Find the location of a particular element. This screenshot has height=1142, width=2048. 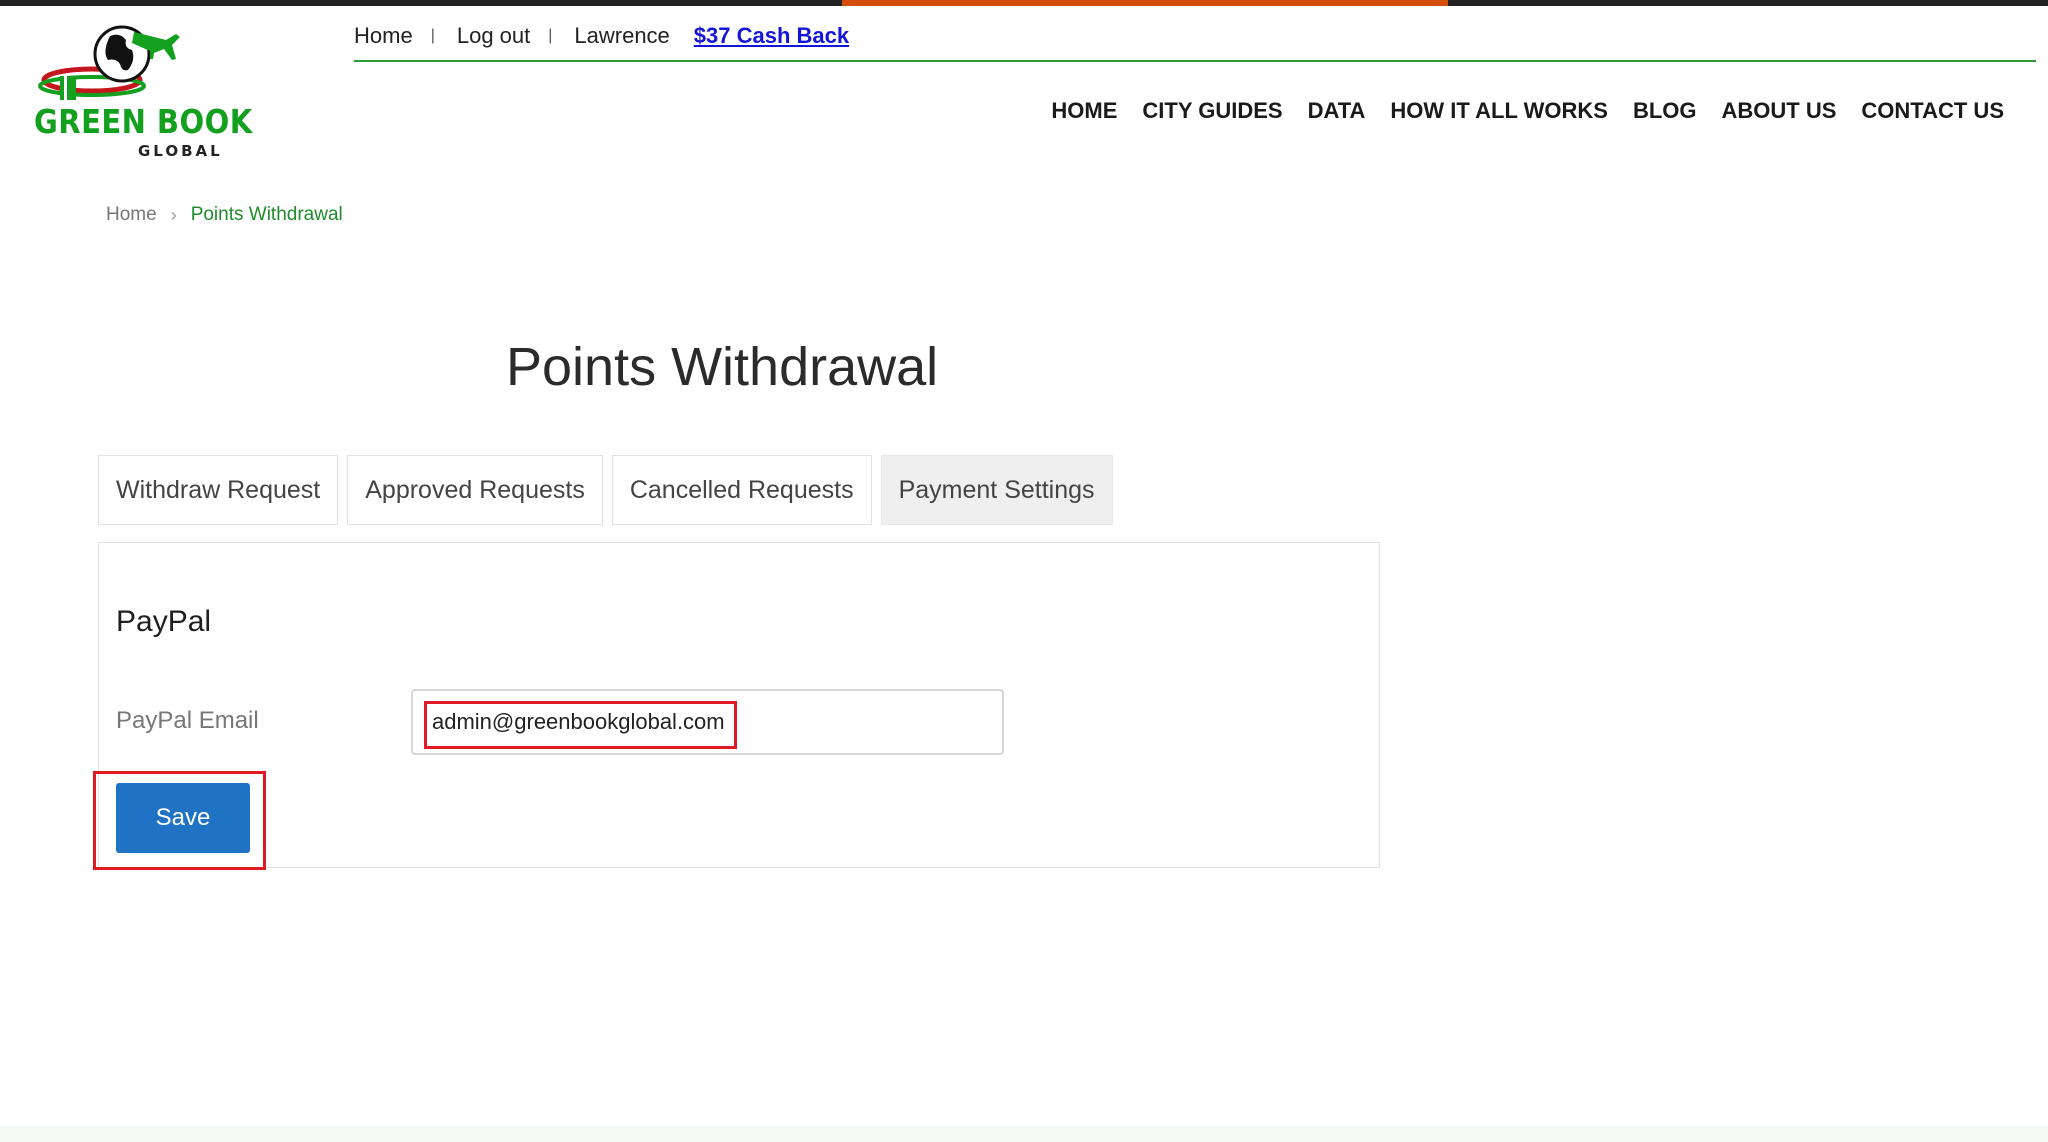

paypal-section-title: PayPal is located at coordinates (164, 621).